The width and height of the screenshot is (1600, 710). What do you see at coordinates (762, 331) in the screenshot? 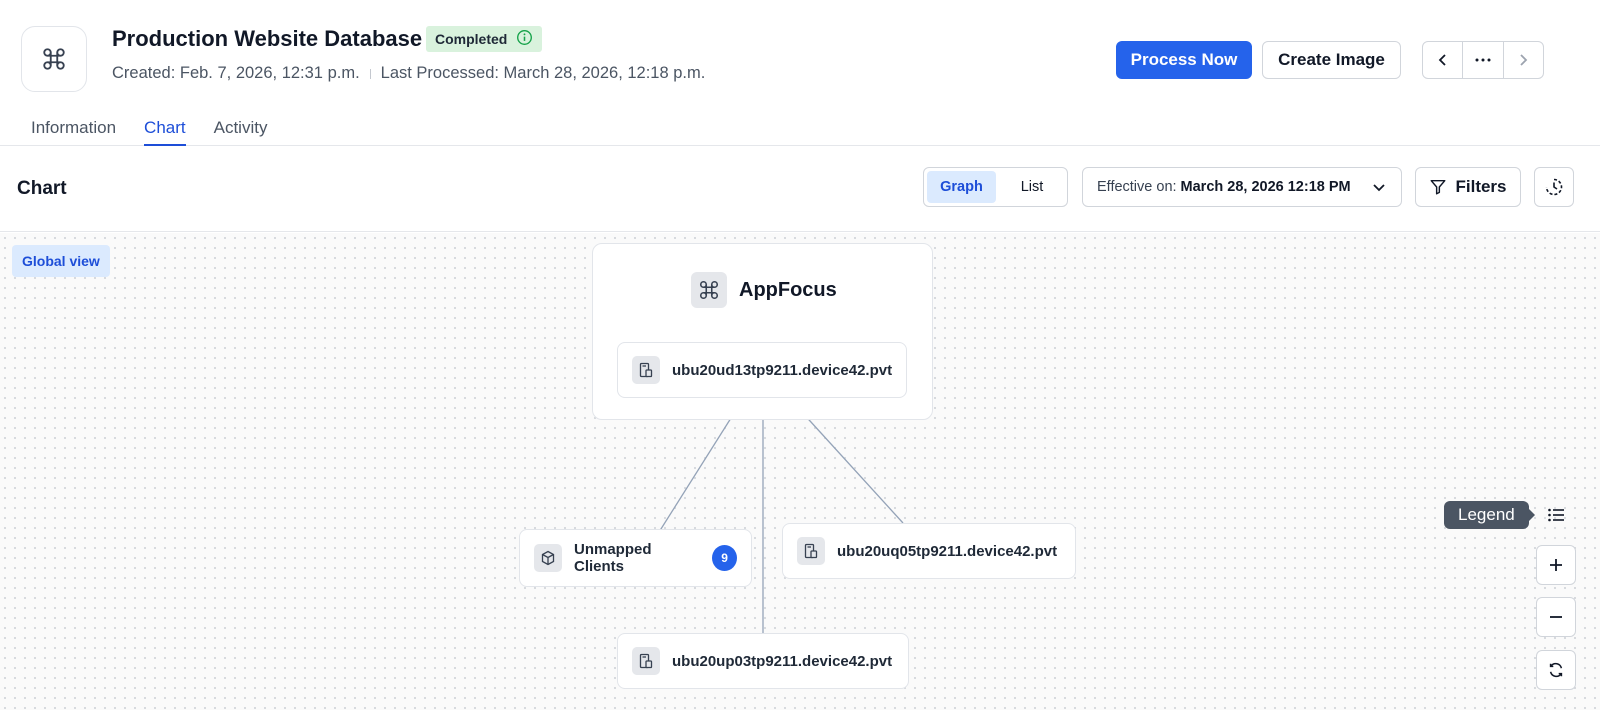
I see `appfocus-group: AppFocus ubu20ud13tp9211.device42.pvt` at bounding box center [762, 331].